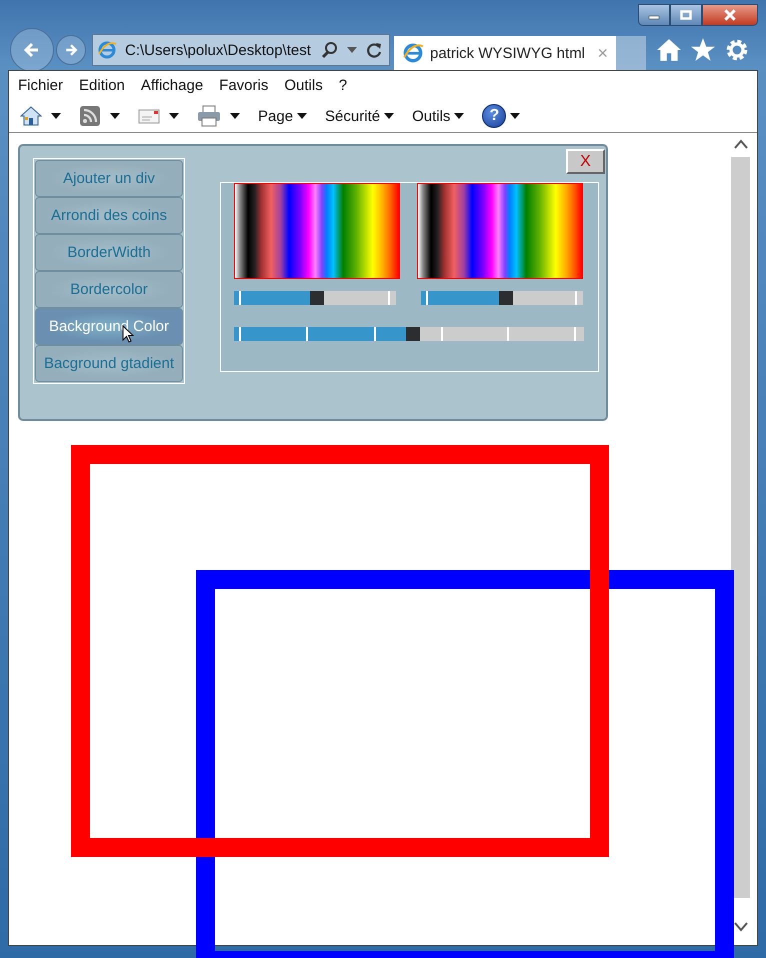  Describe the element at coordinates (741, 144) in the screenshot. I see `scroll-up-icon` at that location.